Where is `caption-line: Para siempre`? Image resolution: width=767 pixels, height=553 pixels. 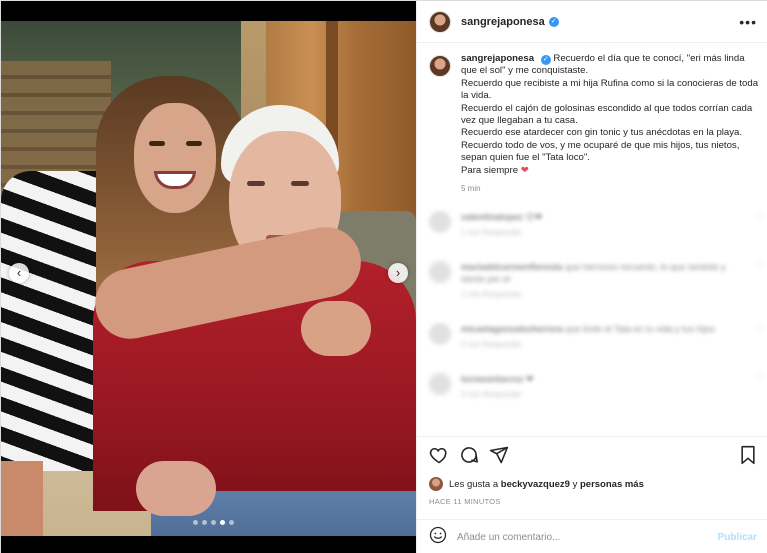 caption-line: Para siempre is located at coordinates (490, 170).